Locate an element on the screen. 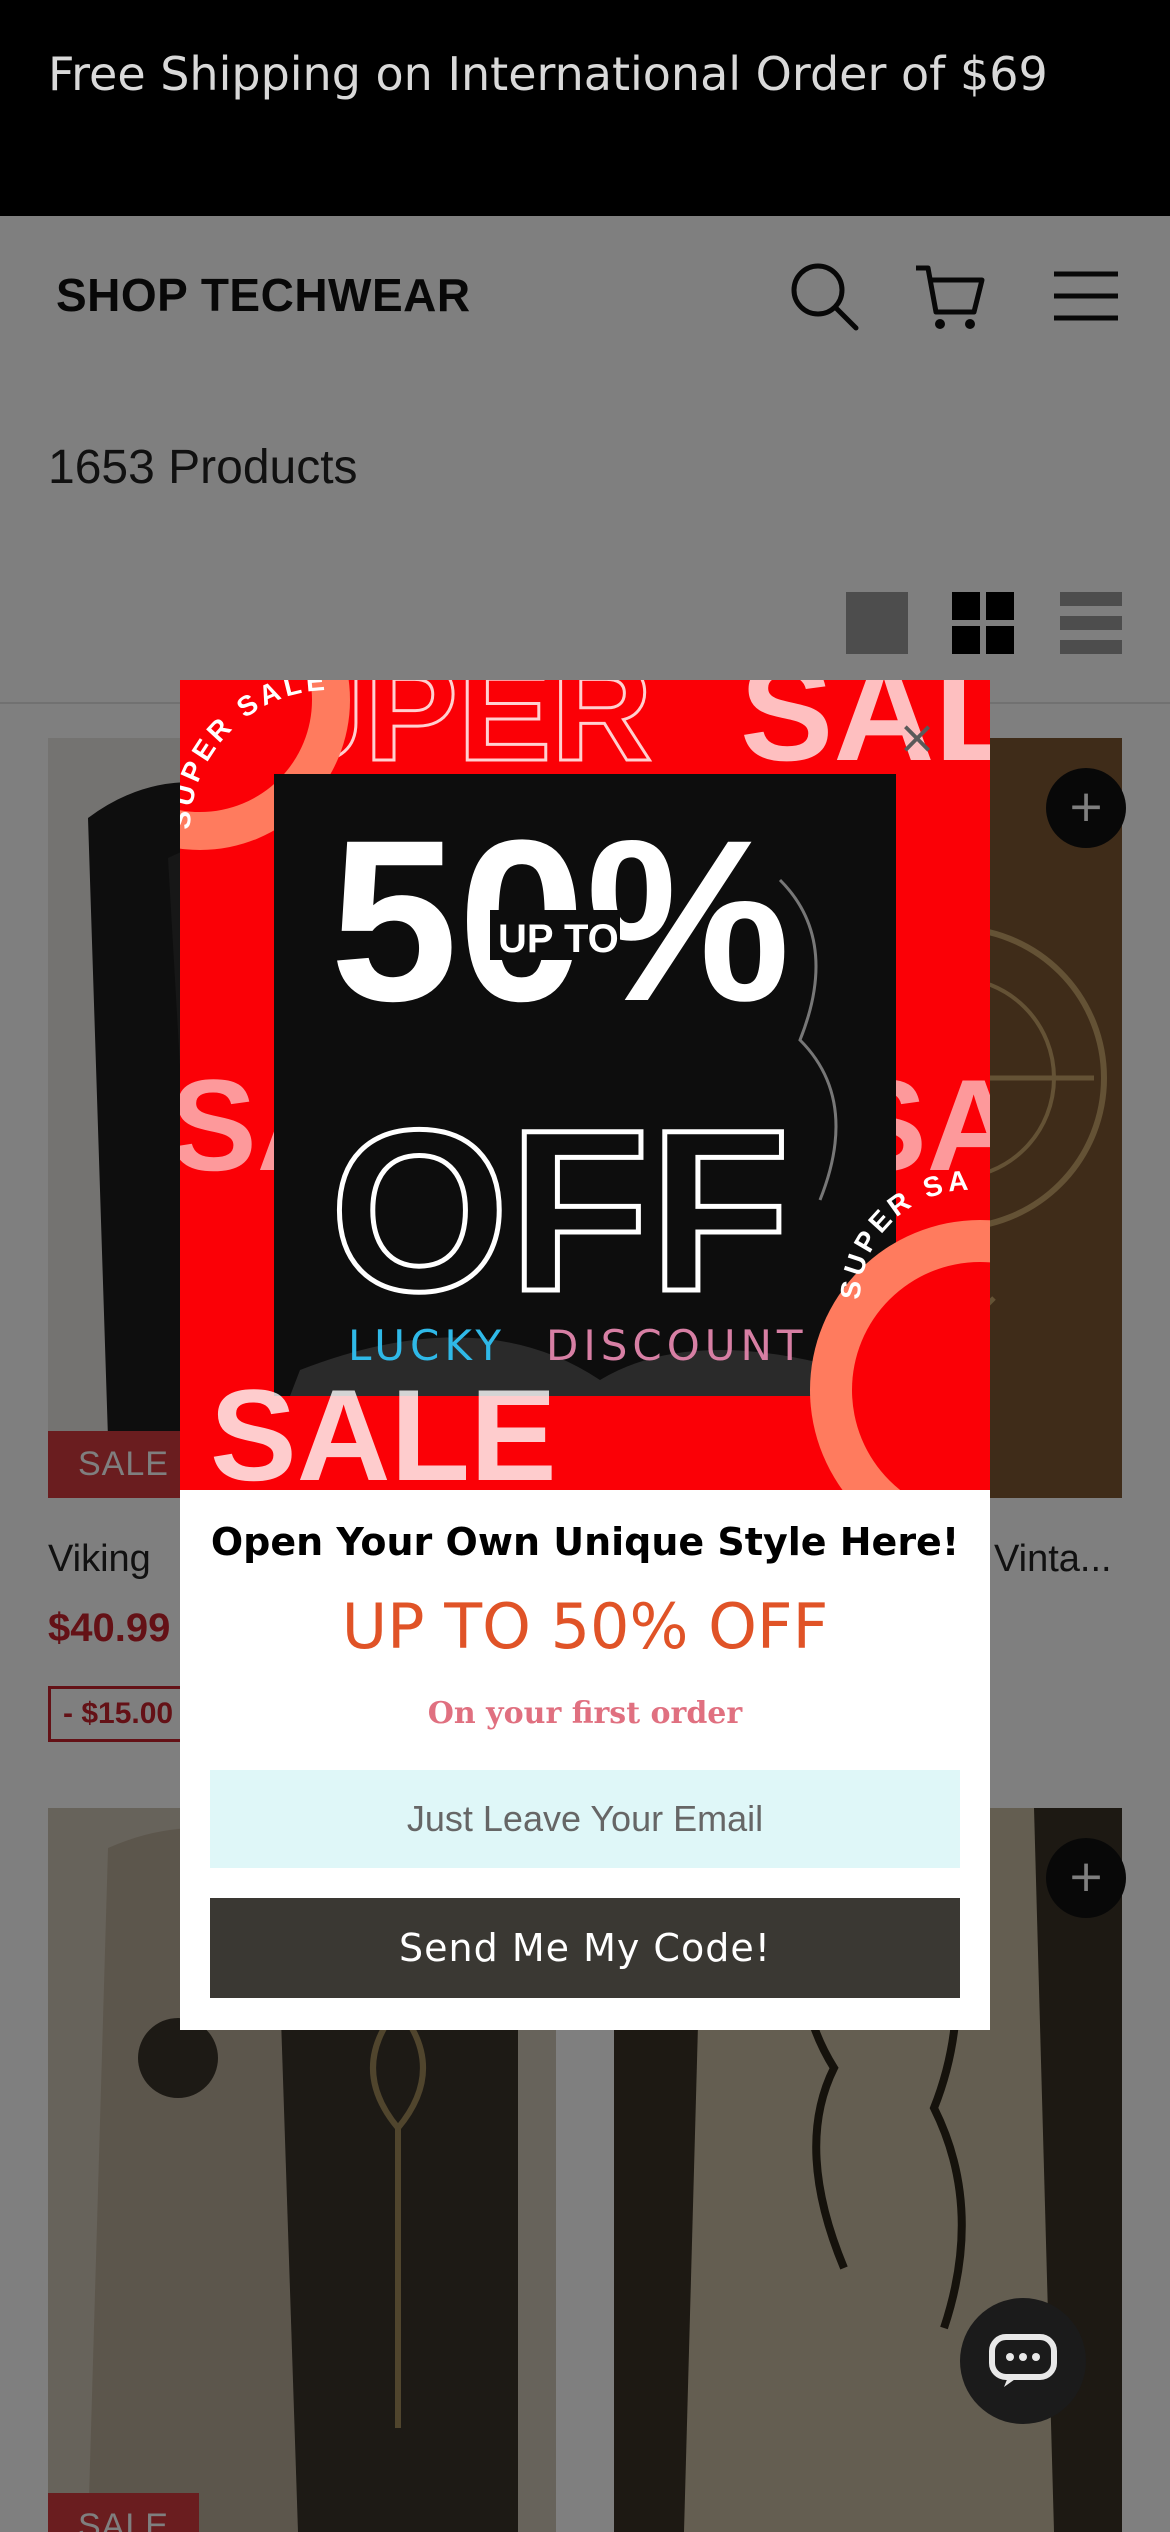 Image resolution: width=1170 pixels, height=2532 pixels. popup-subtext: On your first order is located at coordinates (585, 1713).